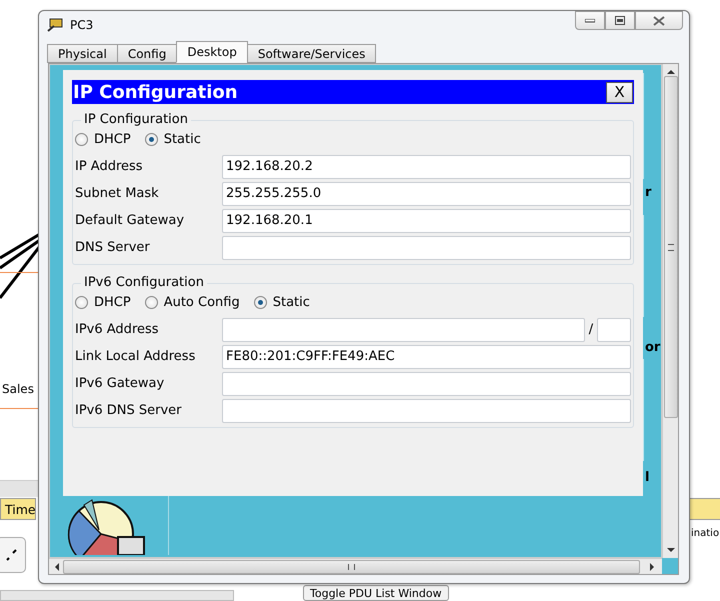  I want to click on restore-icon, so click(620, 20).